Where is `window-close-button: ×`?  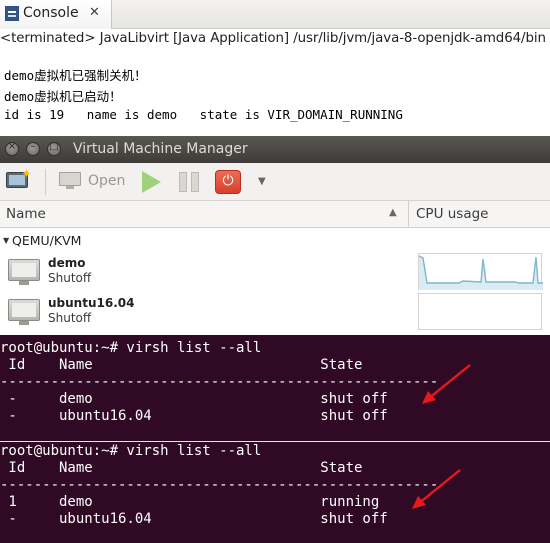
window-close-button: × is located at coordinates (12, 148).